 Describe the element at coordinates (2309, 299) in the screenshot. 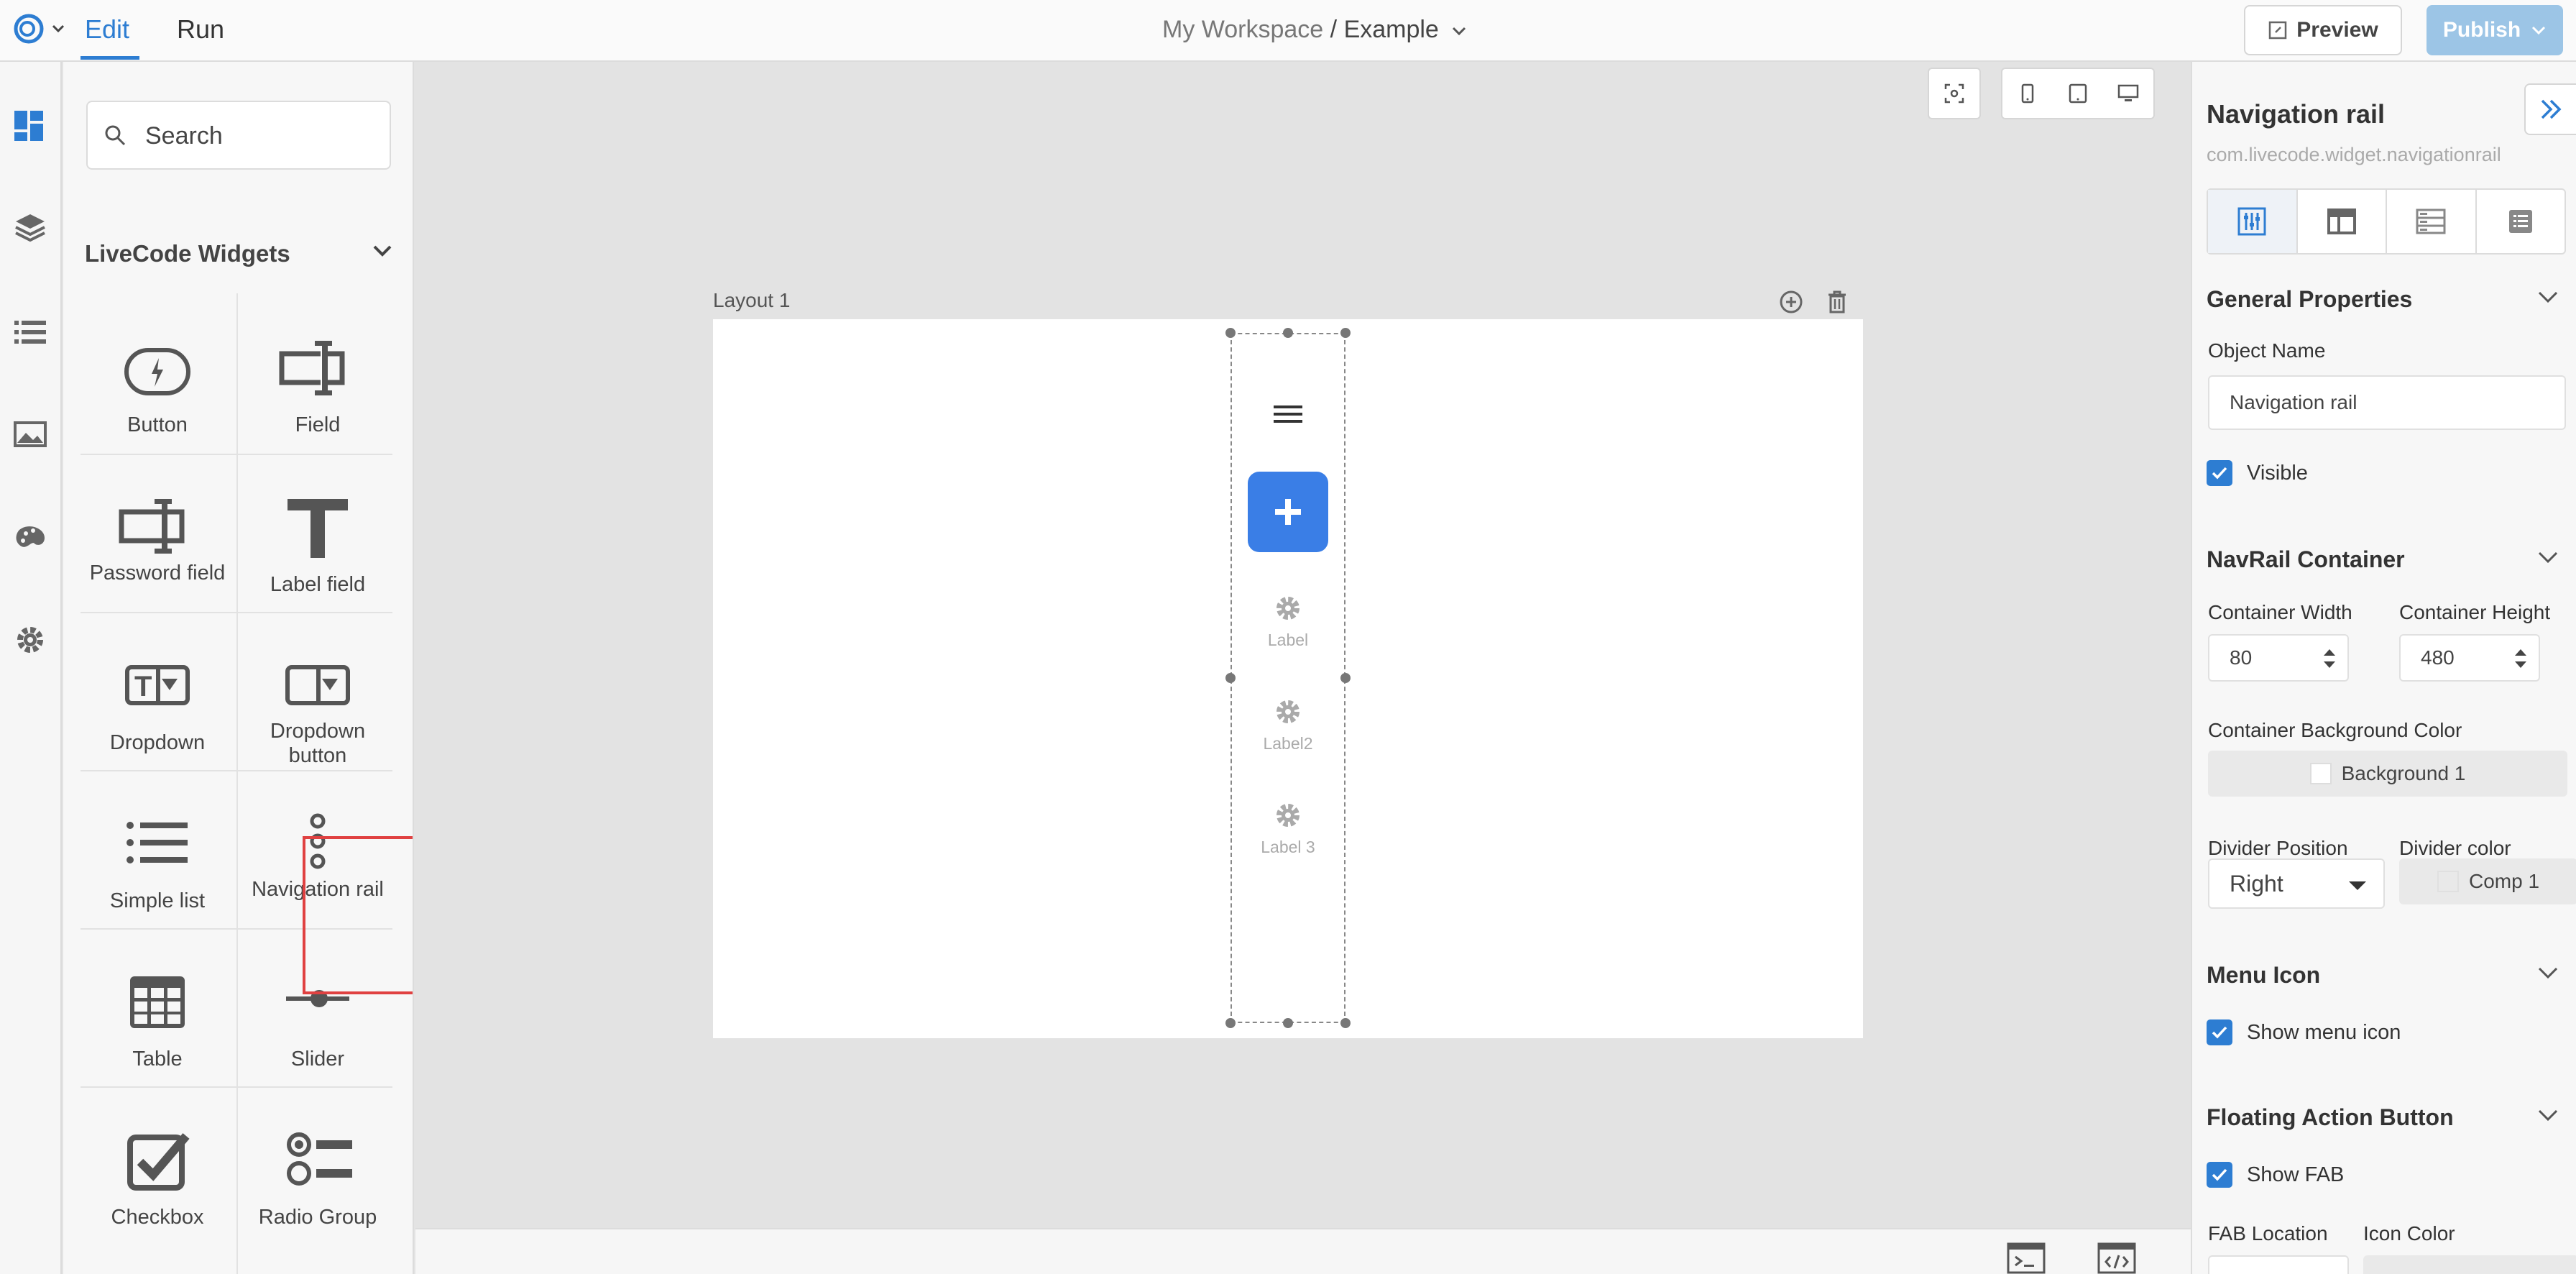

I see `section-general-properties: General Properties` at that location.